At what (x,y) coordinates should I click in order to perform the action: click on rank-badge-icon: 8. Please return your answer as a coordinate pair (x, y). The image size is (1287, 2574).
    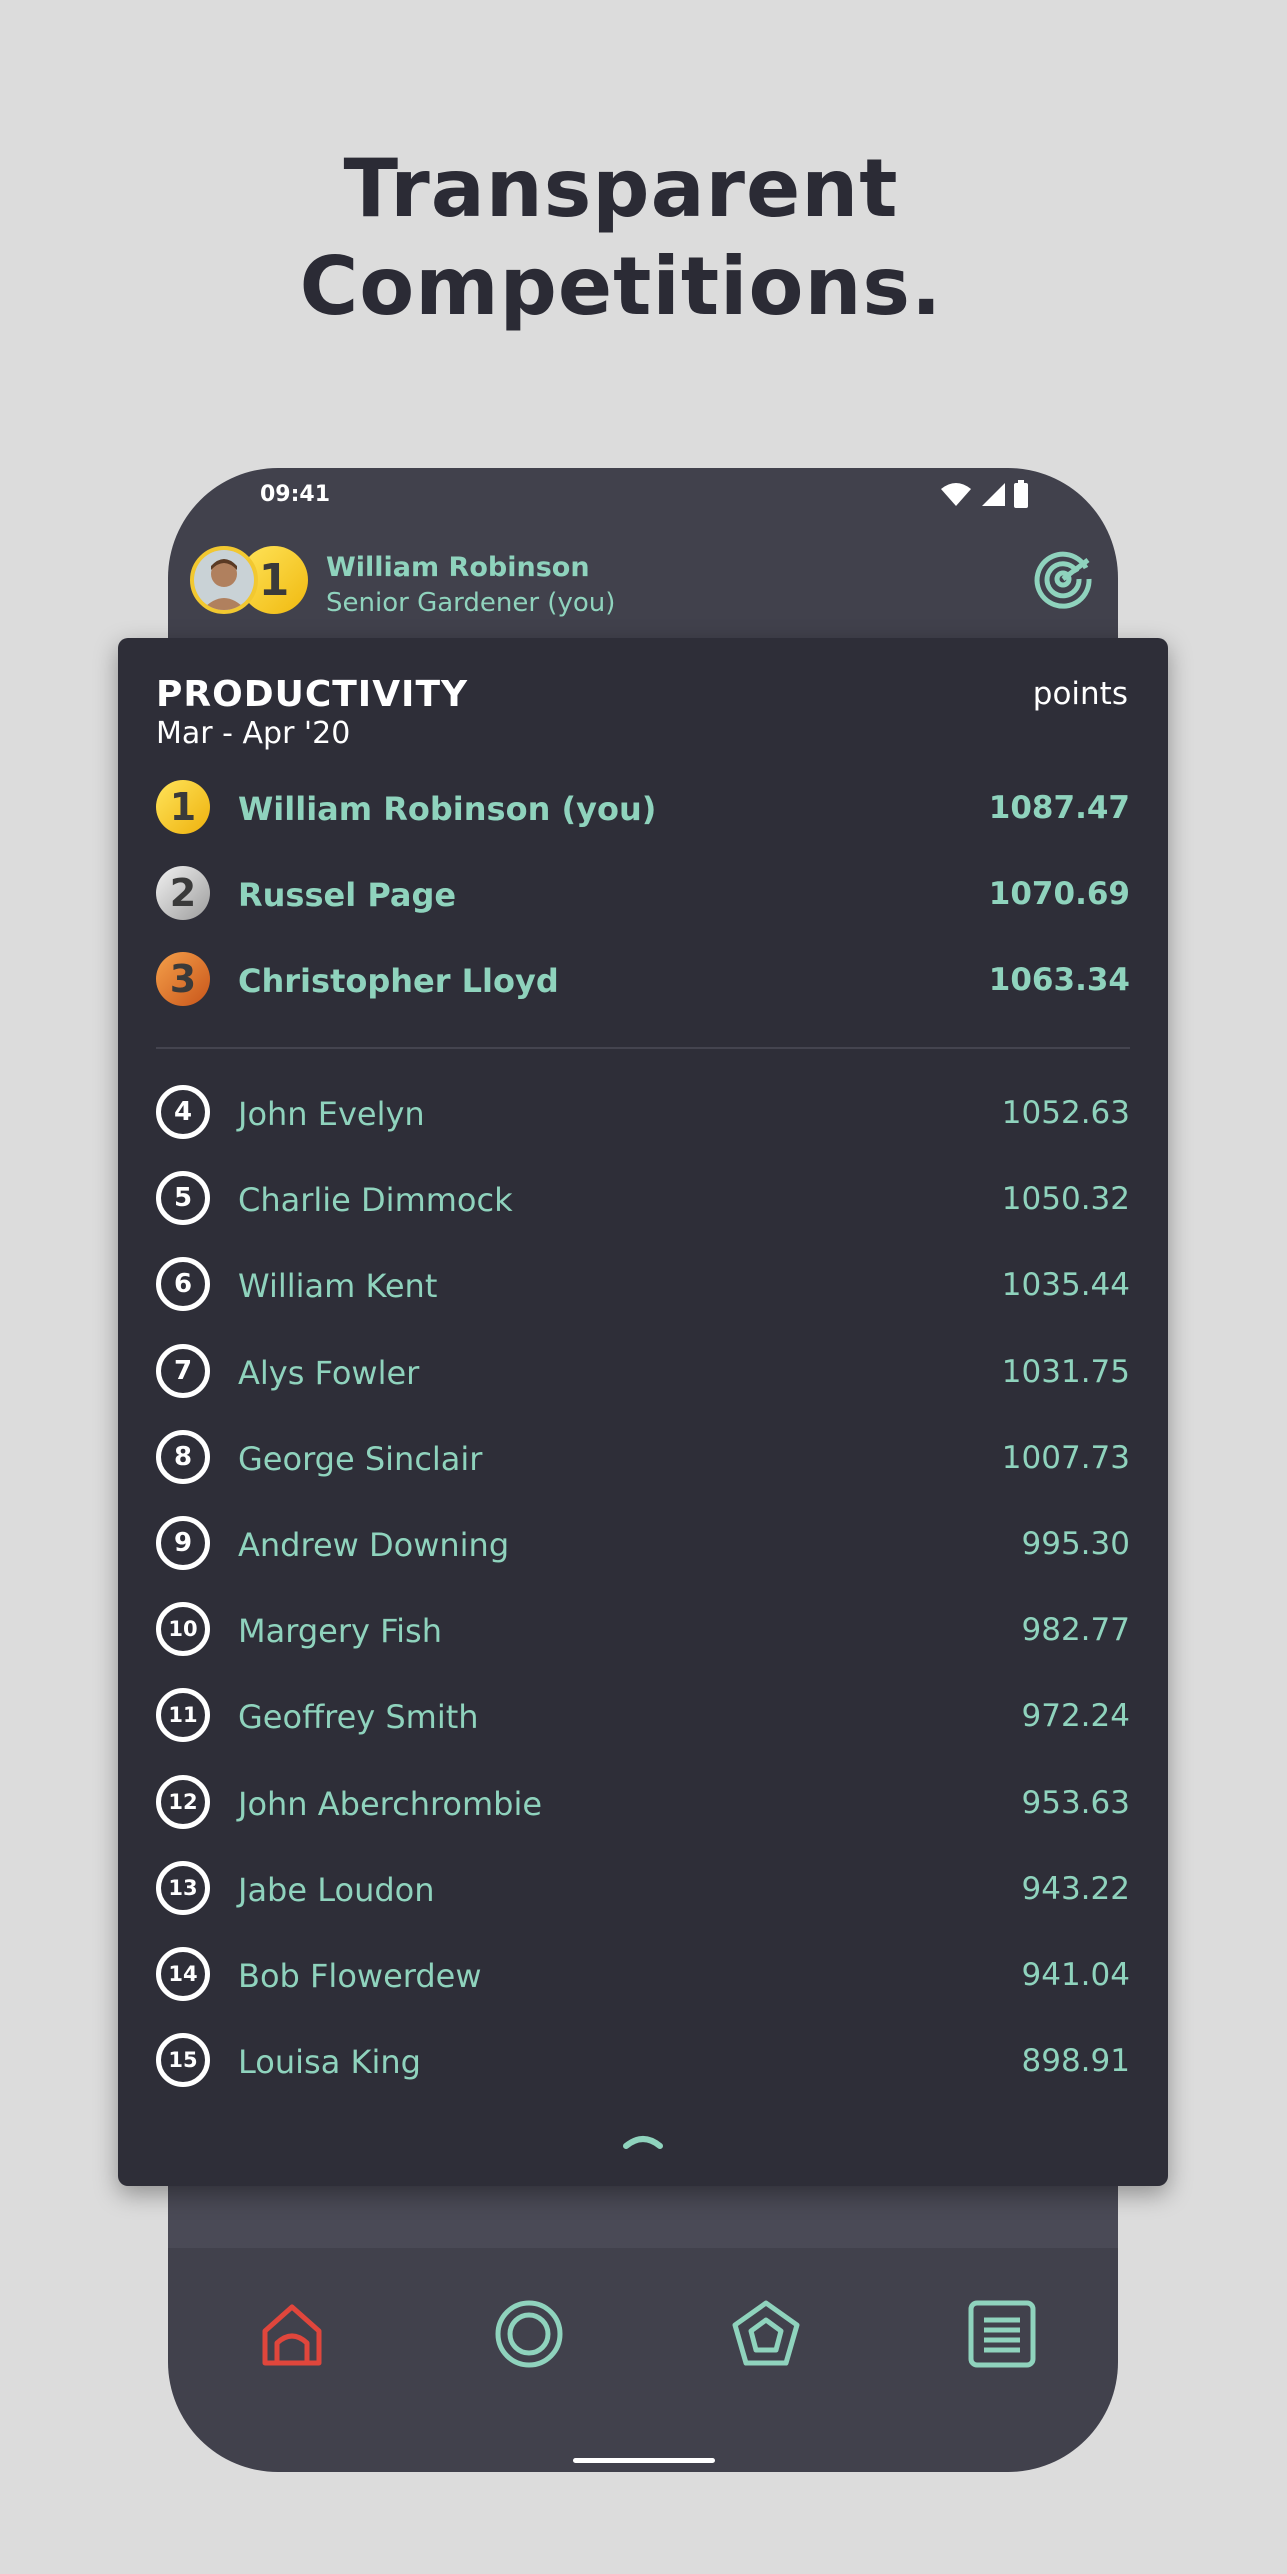
    Looking at the image, I should click on (183, 1456).